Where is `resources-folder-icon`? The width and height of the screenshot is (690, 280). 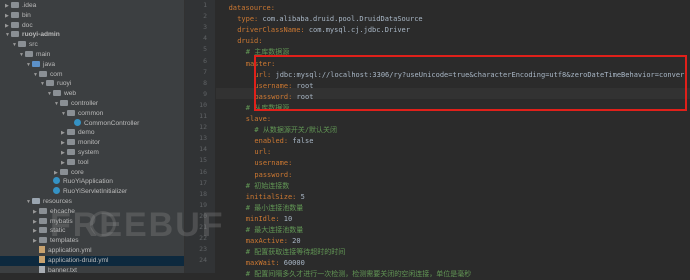
resources-folder-icon is located at coordinates (36, 201).